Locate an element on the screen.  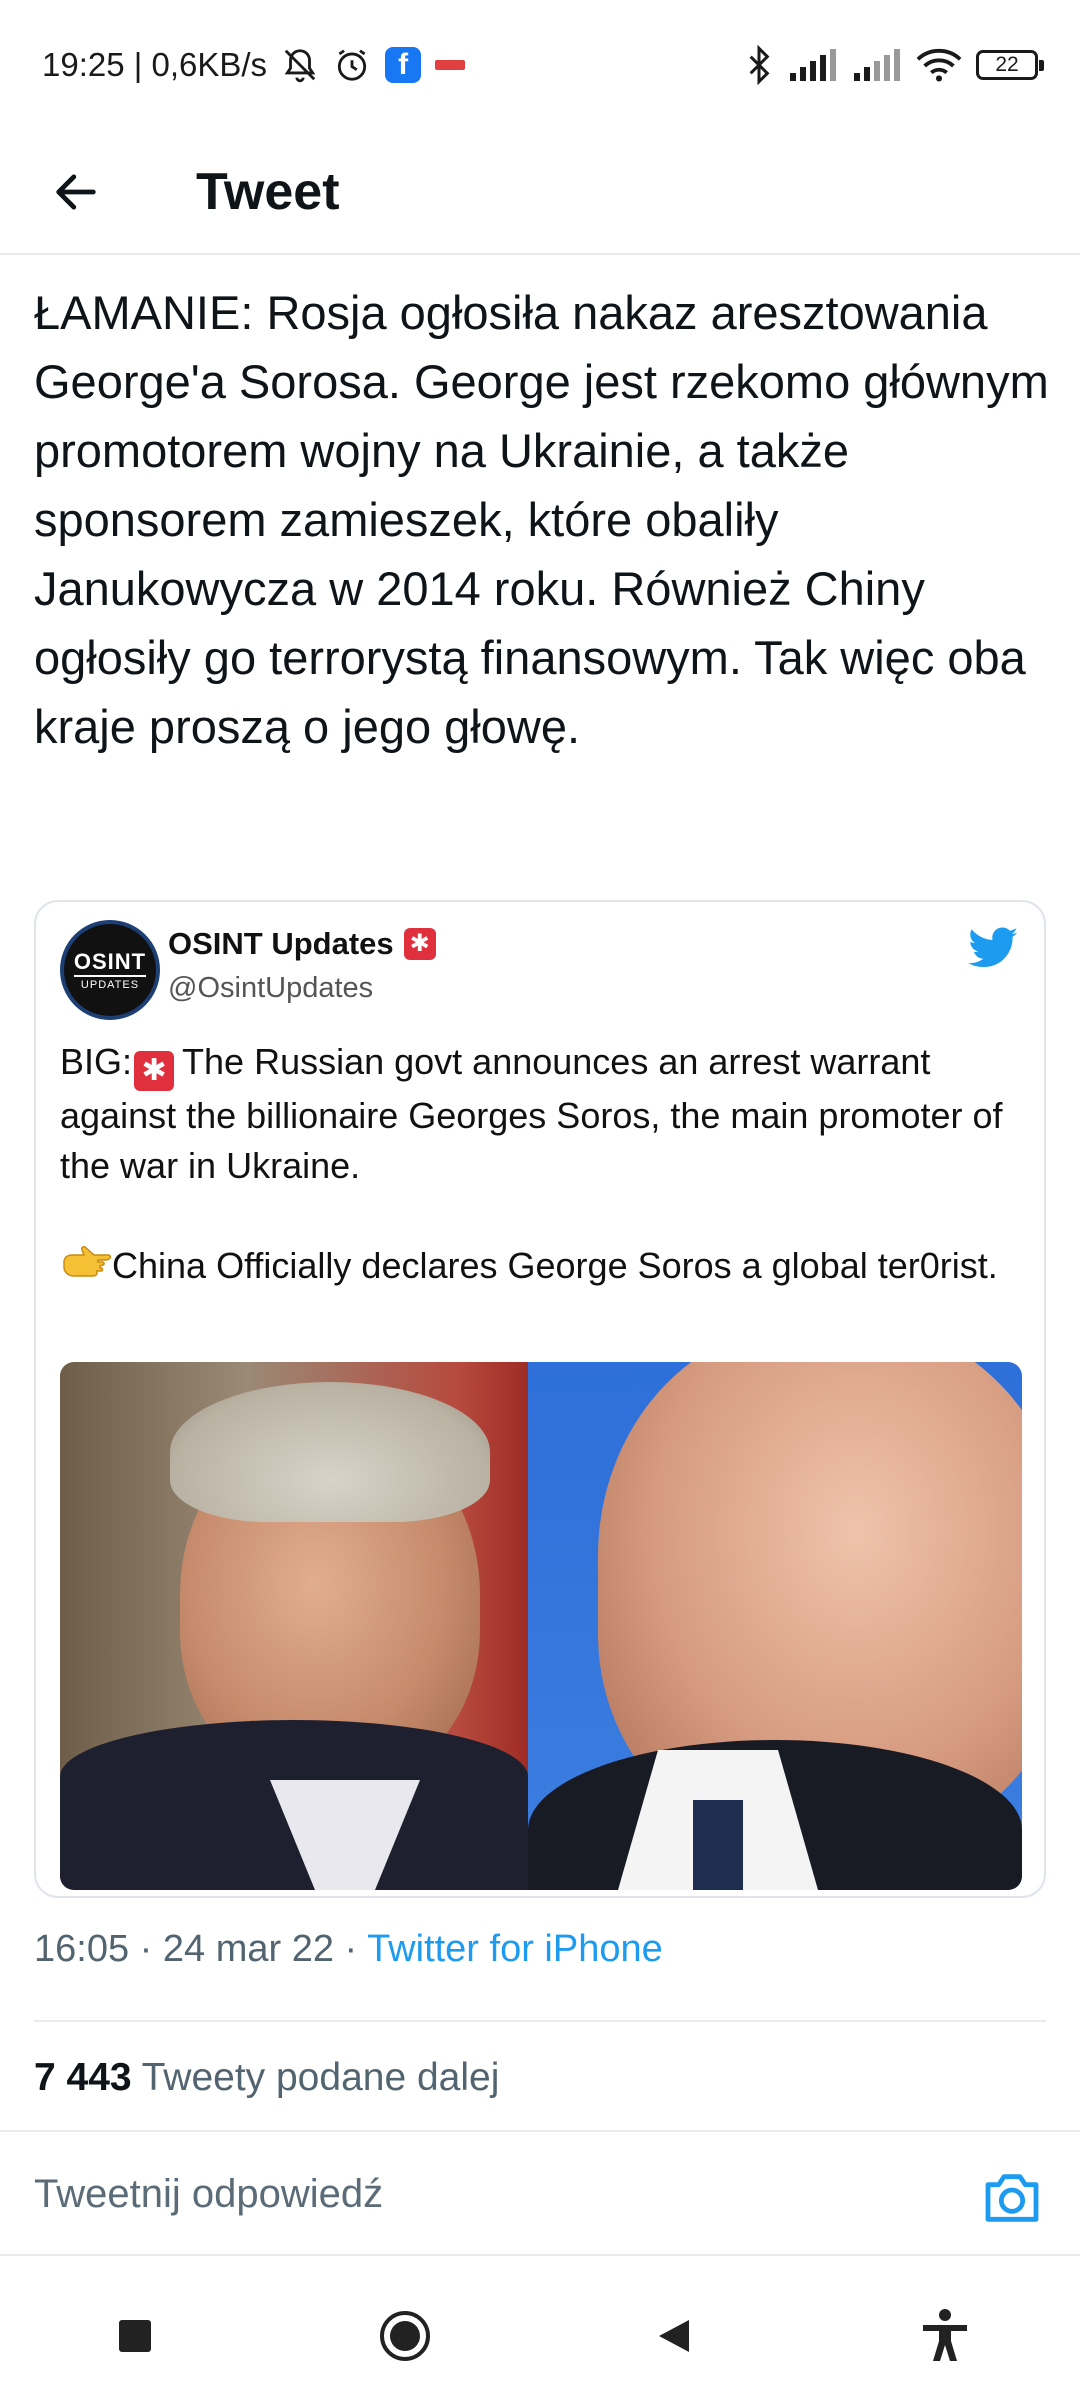
status-right: 22 is located at coordinates (894, 65).